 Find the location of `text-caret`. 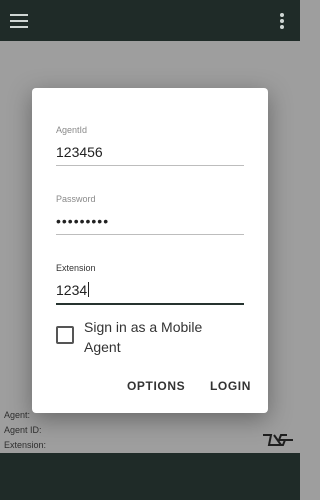

text-caret is located at coordinates (89, 289).